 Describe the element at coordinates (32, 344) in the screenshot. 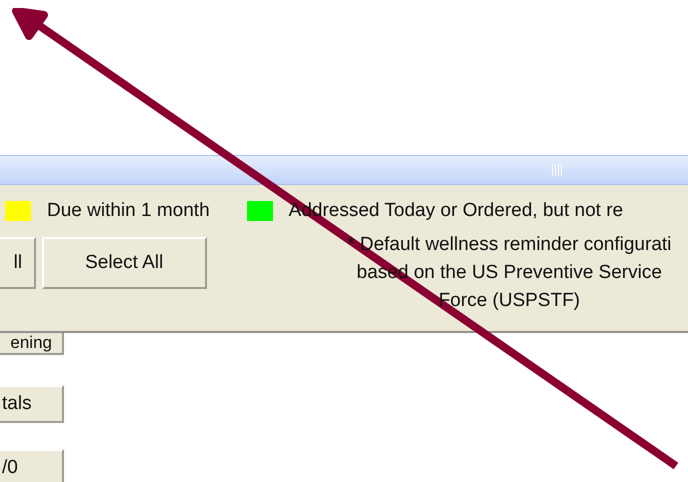

I see `side-button: ening` at that location.